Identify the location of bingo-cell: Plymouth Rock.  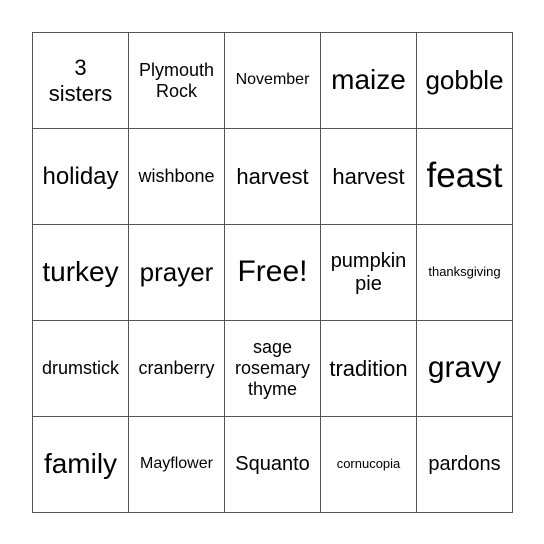
(177, 81).